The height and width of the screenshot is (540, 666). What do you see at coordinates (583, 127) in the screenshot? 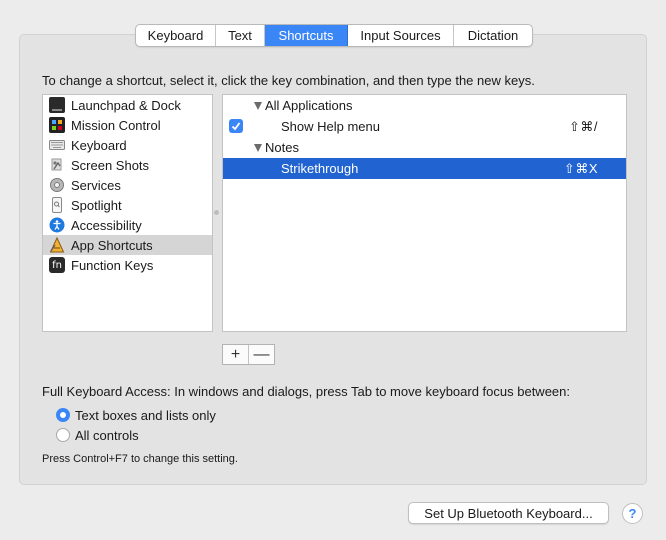
I see `shortcut-keys: ⇧⌘/` at bounding box center [583, 127].